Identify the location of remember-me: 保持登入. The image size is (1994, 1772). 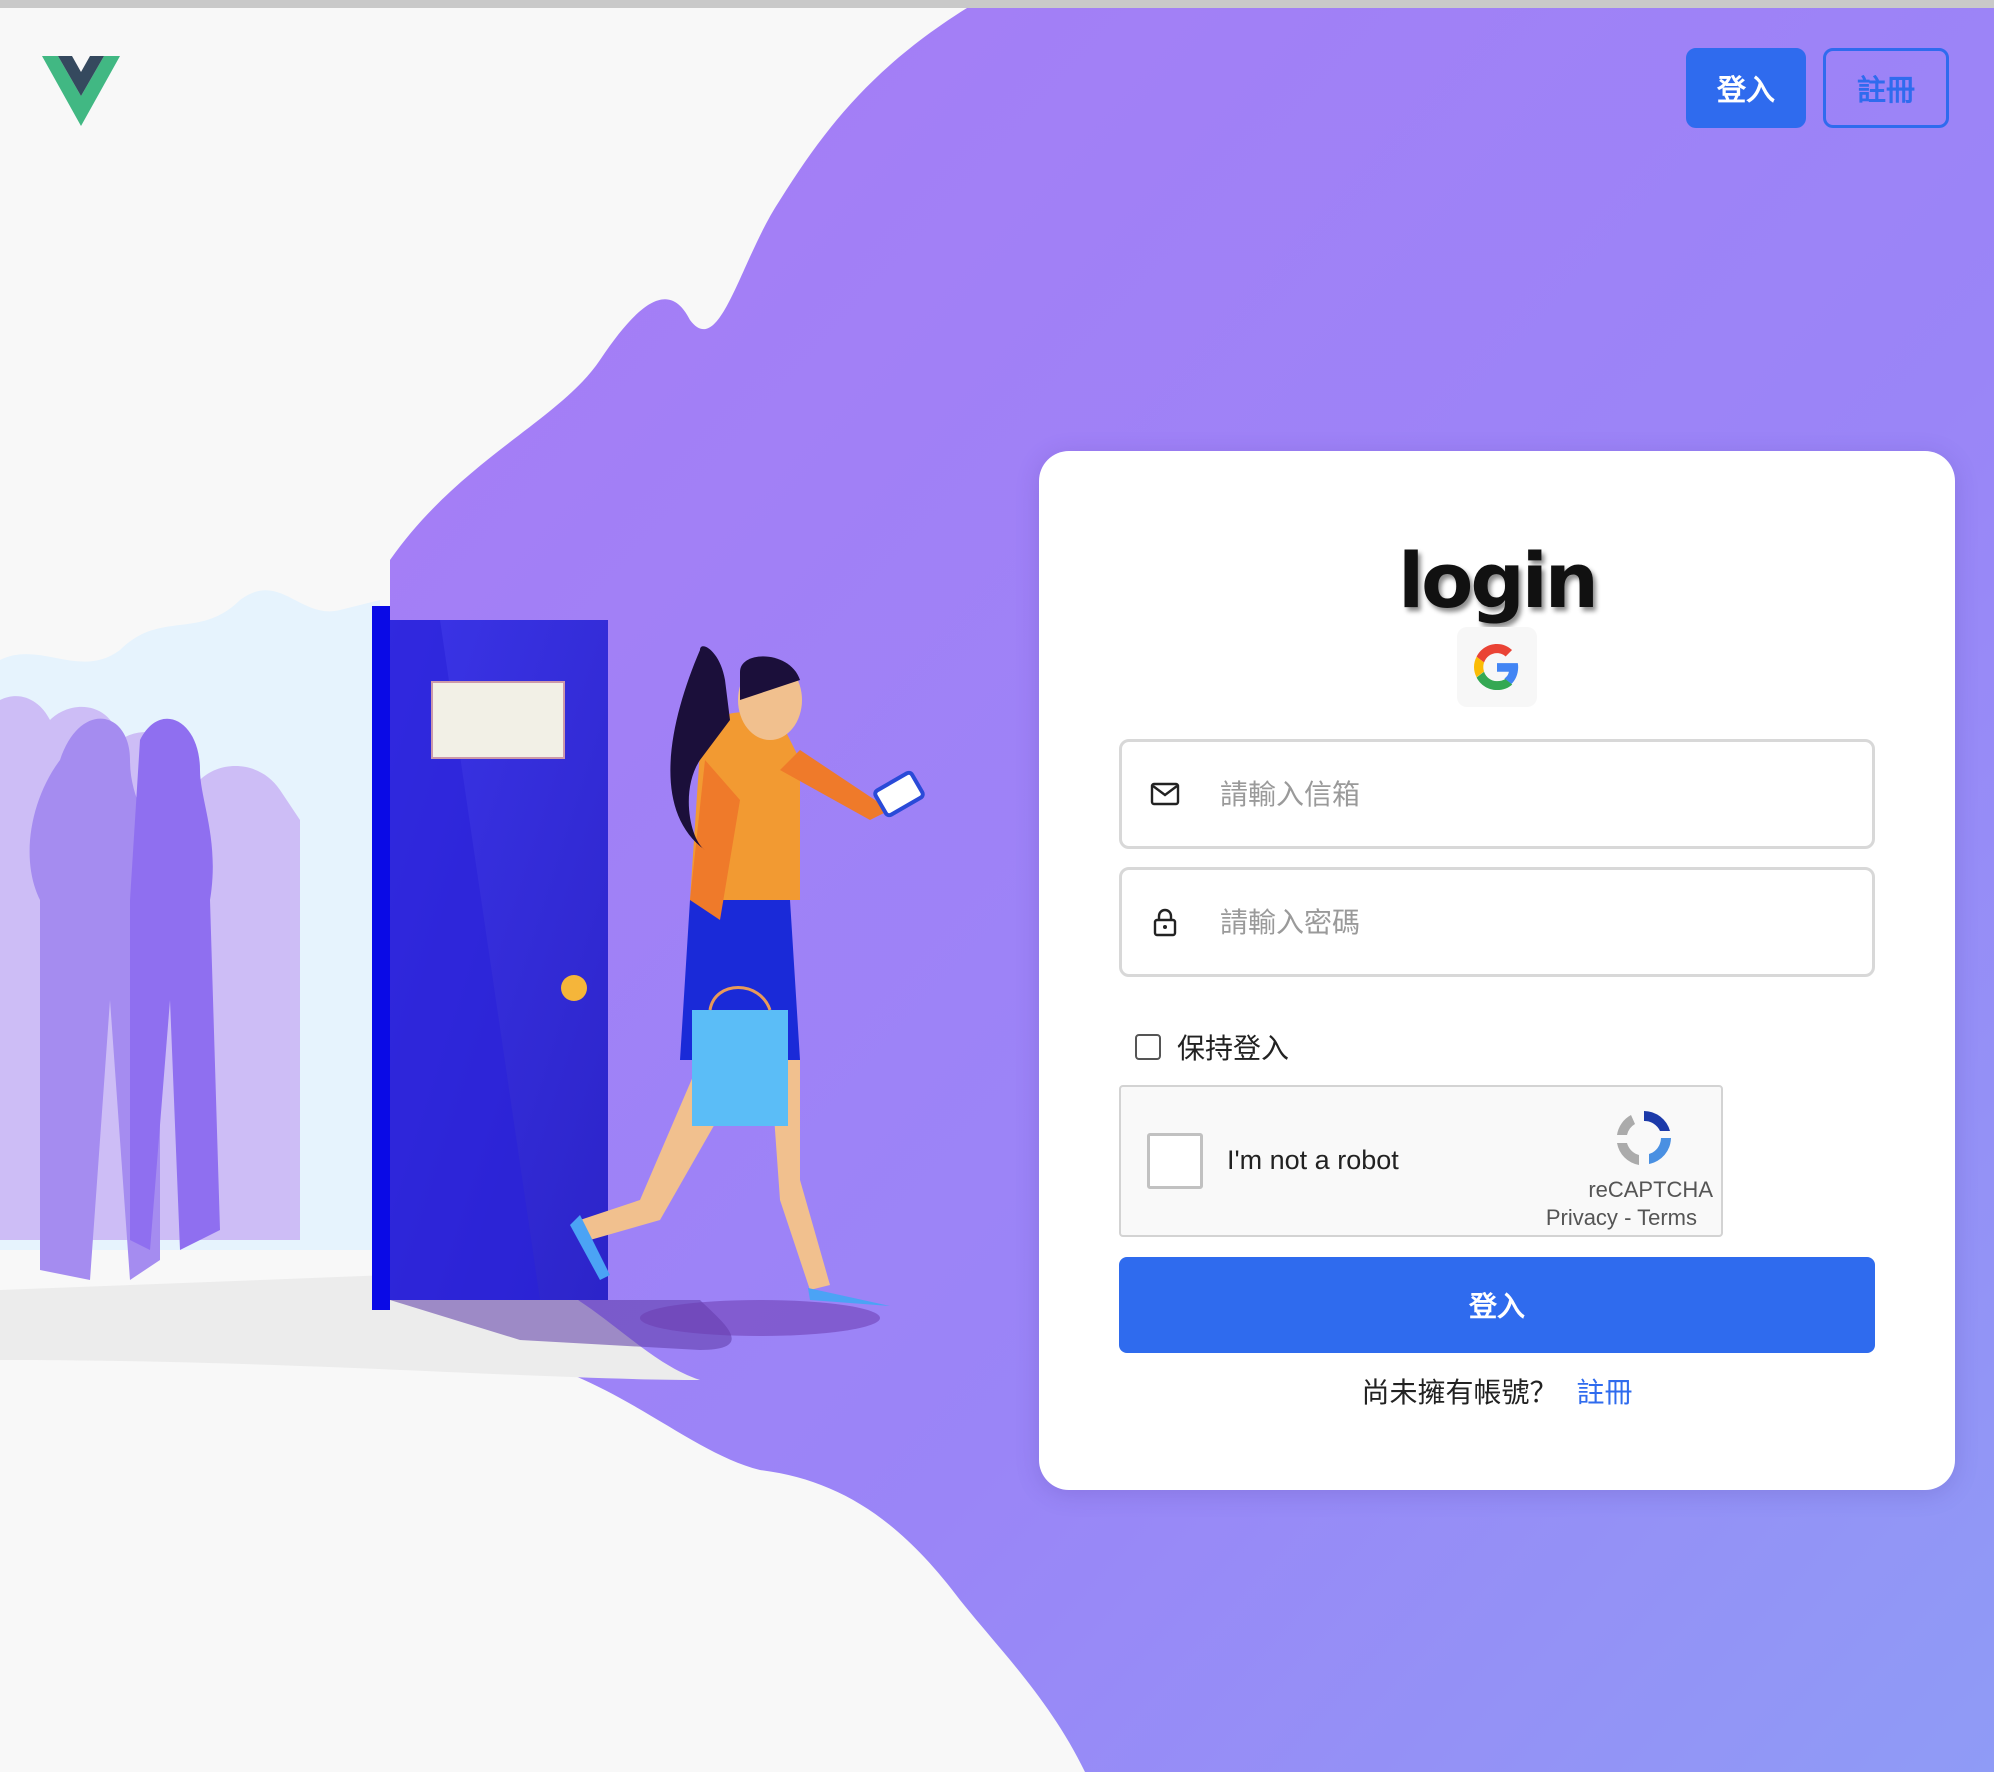
(1212, 1047).